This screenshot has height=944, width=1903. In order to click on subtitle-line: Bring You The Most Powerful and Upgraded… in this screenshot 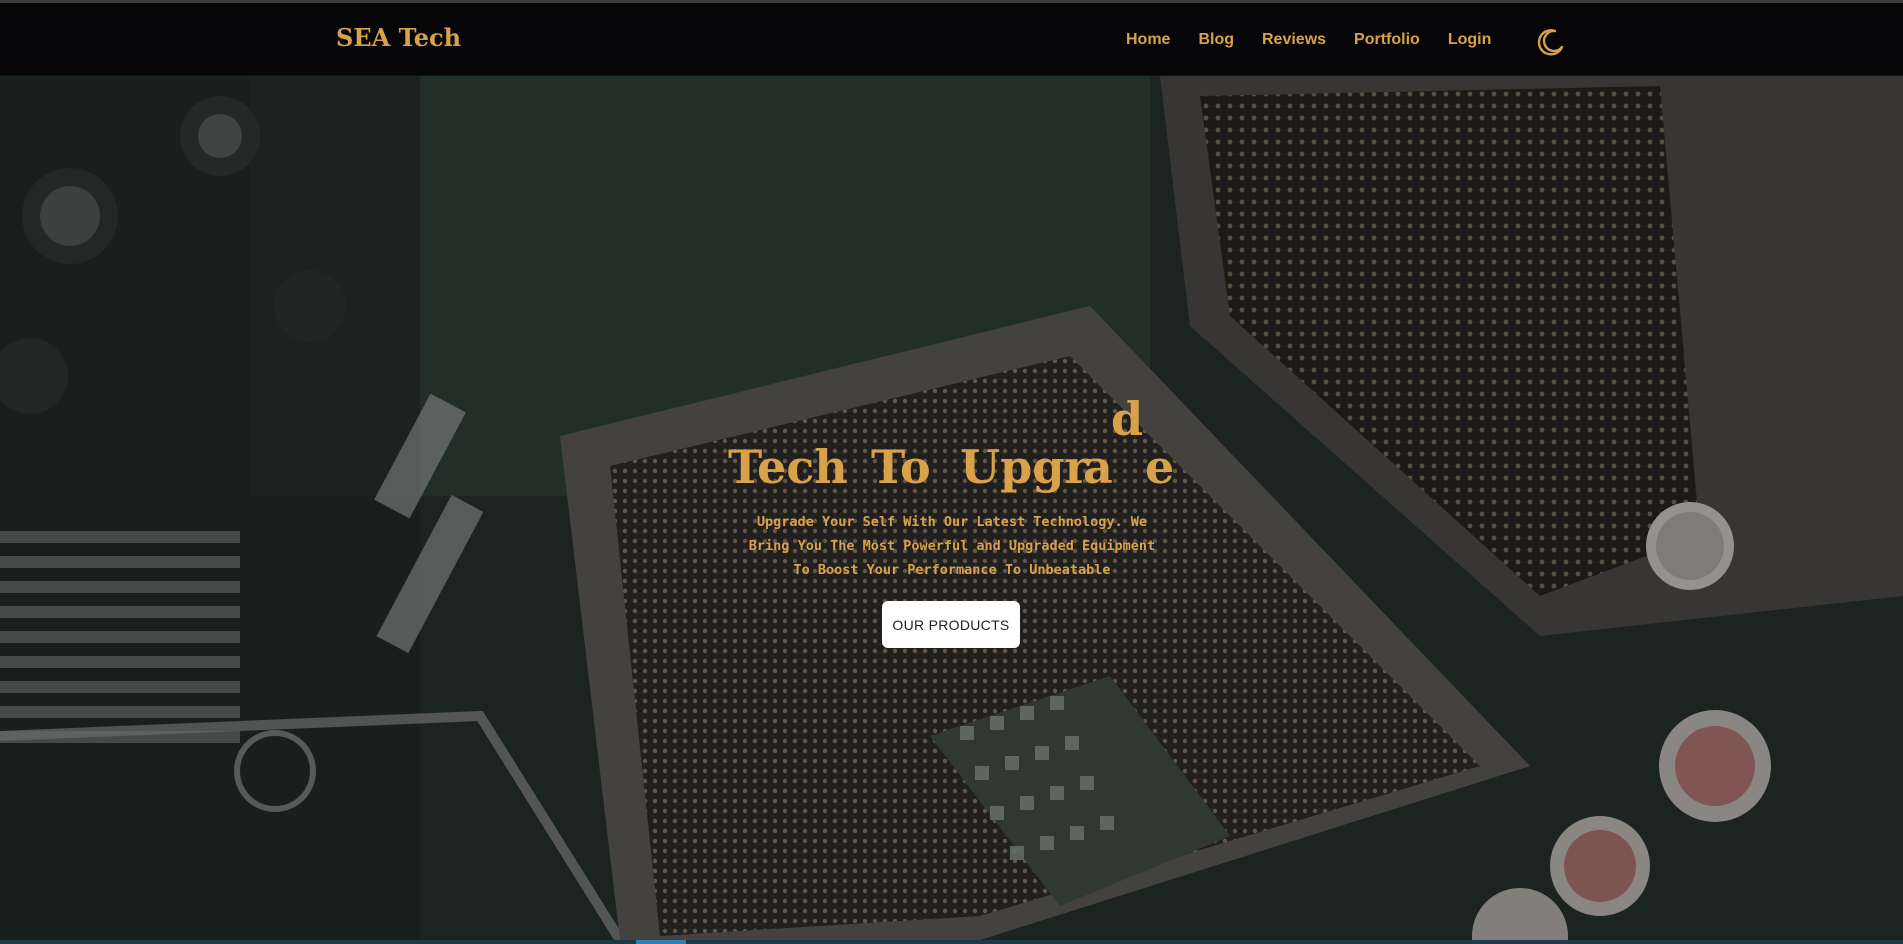, I will do `click(952, 546)`.